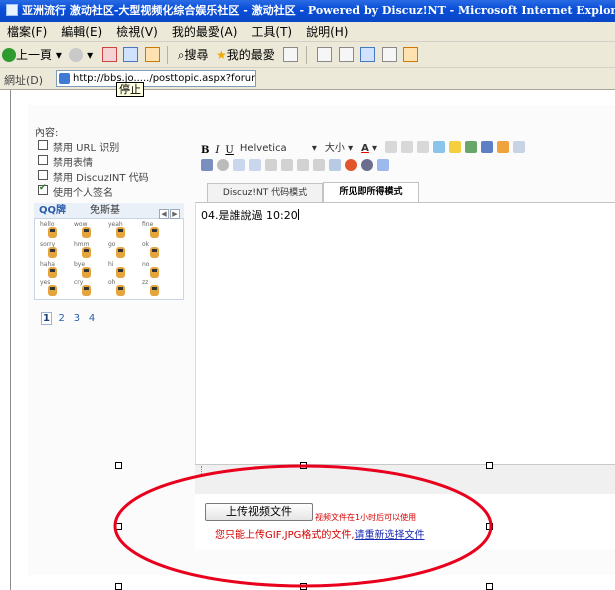 The height and width of the screenshot is (590, 615). Describe the element at coordinates (92, 318) in the screenshot. I see `pager-page-4: 4` at that location.